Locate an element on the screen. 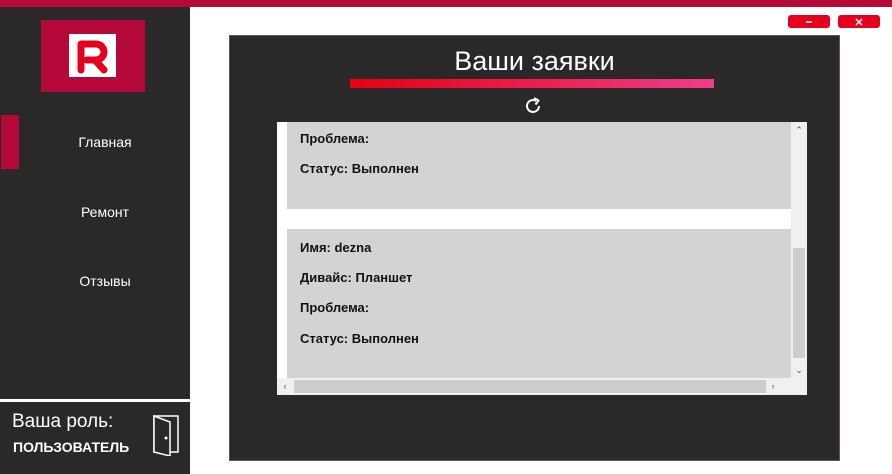 The image size is (892, 474). scroll-right-icon: › is located at coordinates (773, 386).